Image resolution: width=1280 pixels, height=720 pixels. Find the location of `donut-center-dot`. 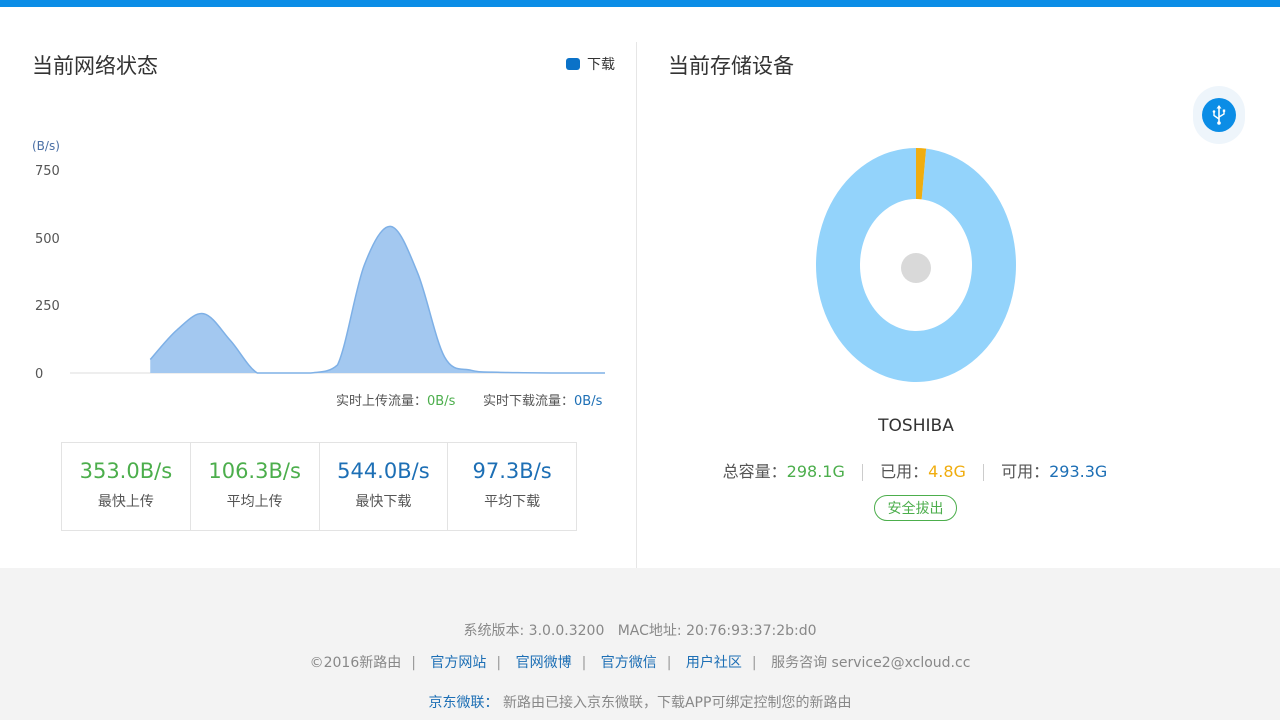

donut-center-dot is located at coordinates (916, 268).